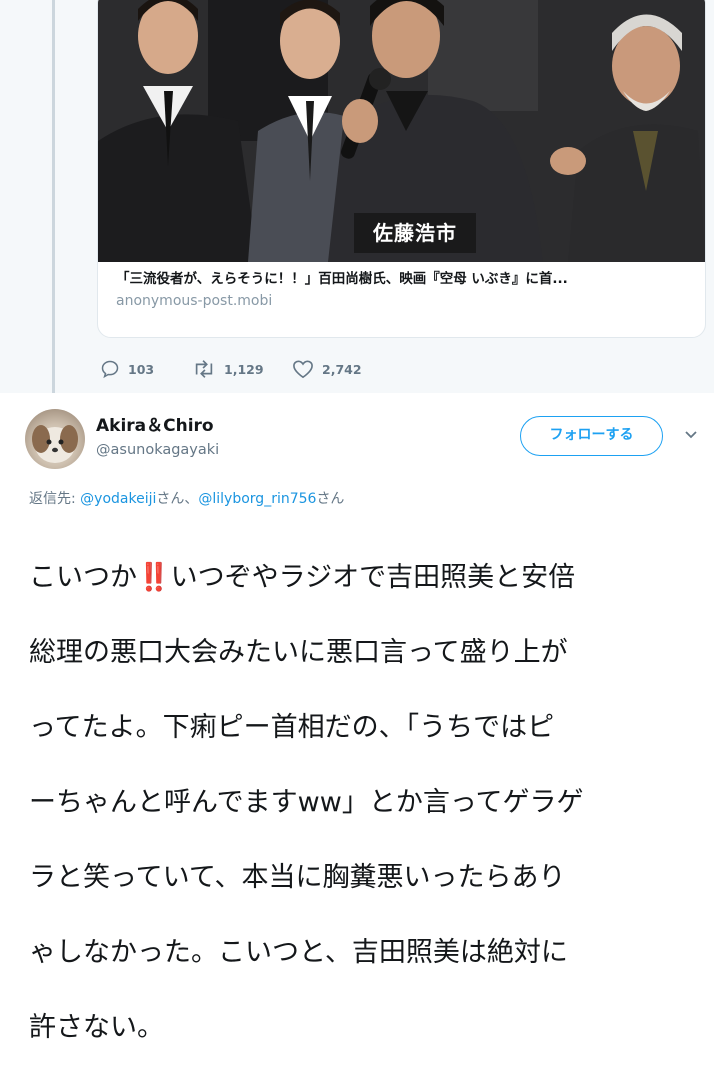 The height and width of the screenshot is (1084, 714). Describe the element at coordinates (177, 499) in the screenshot. I see `reply-separator: さん、` at that location.